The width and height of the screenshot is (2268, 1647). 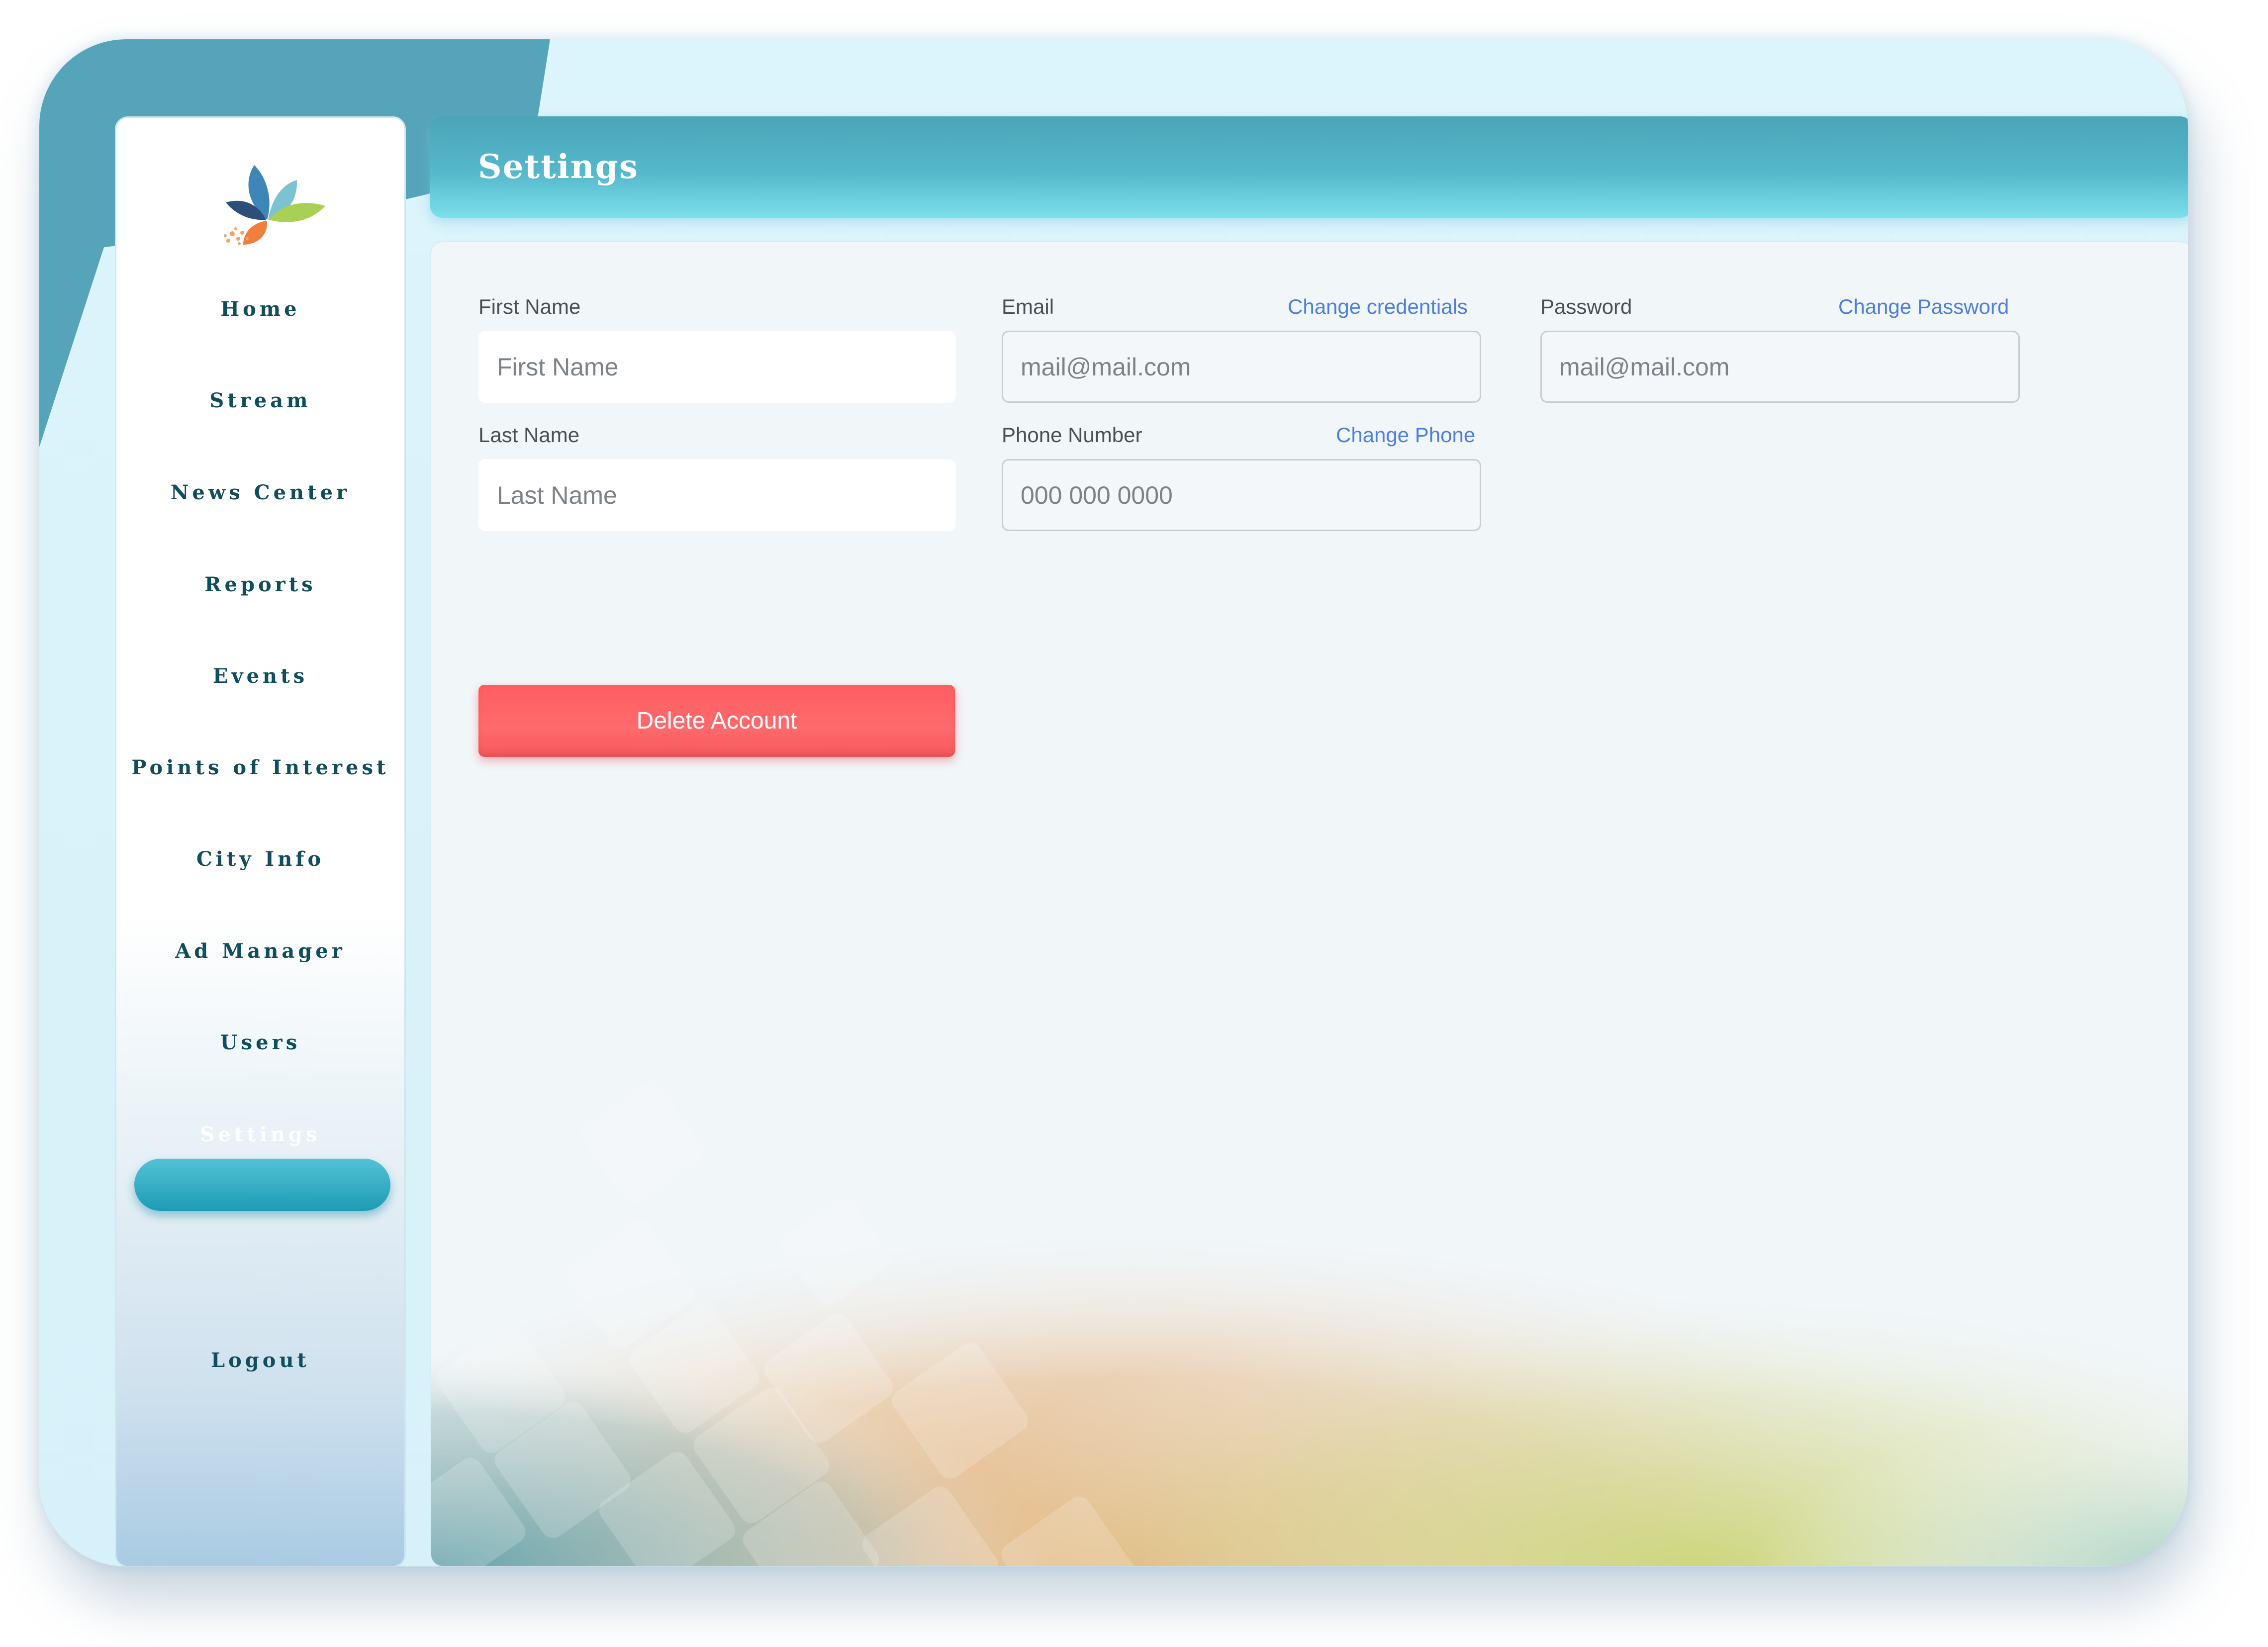 What do you see at coordinates (260, 859) in the screenshot?
I see `sidebar-item-city-info: City Info` at bounding box center [260, 859].